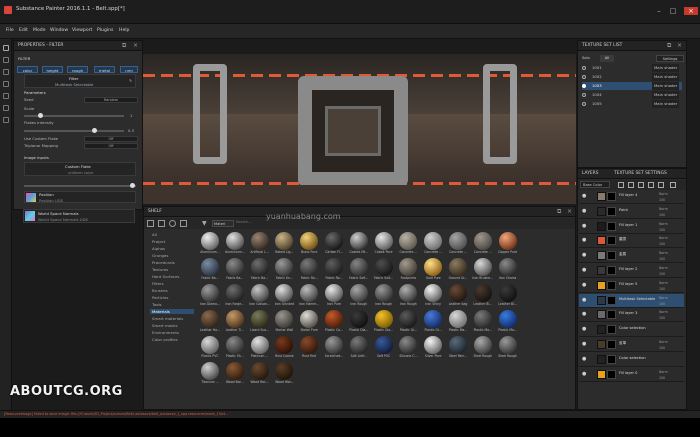 The image size is (700, 437). What do you see at coordinates (334, 296) in the screenshot?
I see `material-thumbnail: Iron Pure` at bounding box center [334, 296].